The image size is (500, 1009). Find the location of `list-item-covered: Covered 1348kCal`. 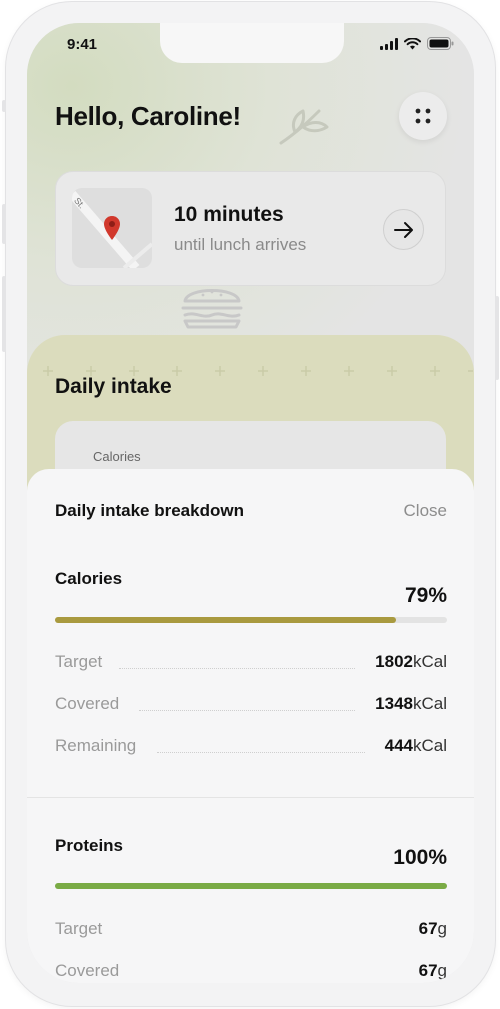

list-item-covered: Covered 1348kCal is located at coordinates (251, 706).